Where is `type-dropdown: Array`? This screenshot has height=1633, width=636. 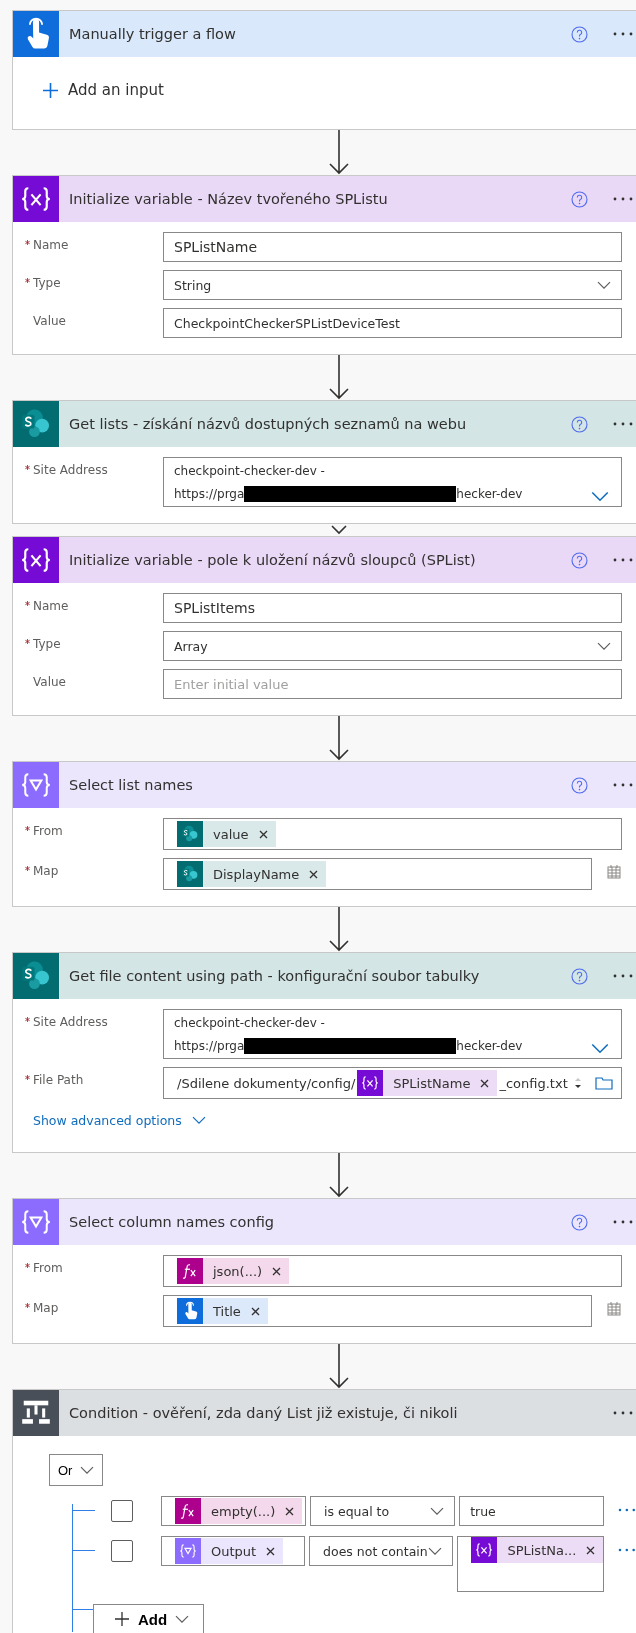
type-dropdown: Array is located at coordinates (392, 646).